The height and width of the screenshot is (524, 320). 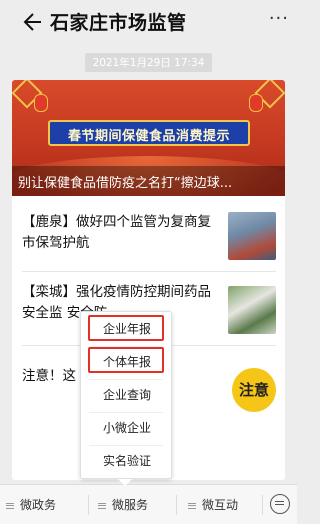 What do you see at coordinates (127, 428) in the screenshot?
I see `menu-item-small-micro-enterprise: 小微企业` at bounding box center [127, 428].